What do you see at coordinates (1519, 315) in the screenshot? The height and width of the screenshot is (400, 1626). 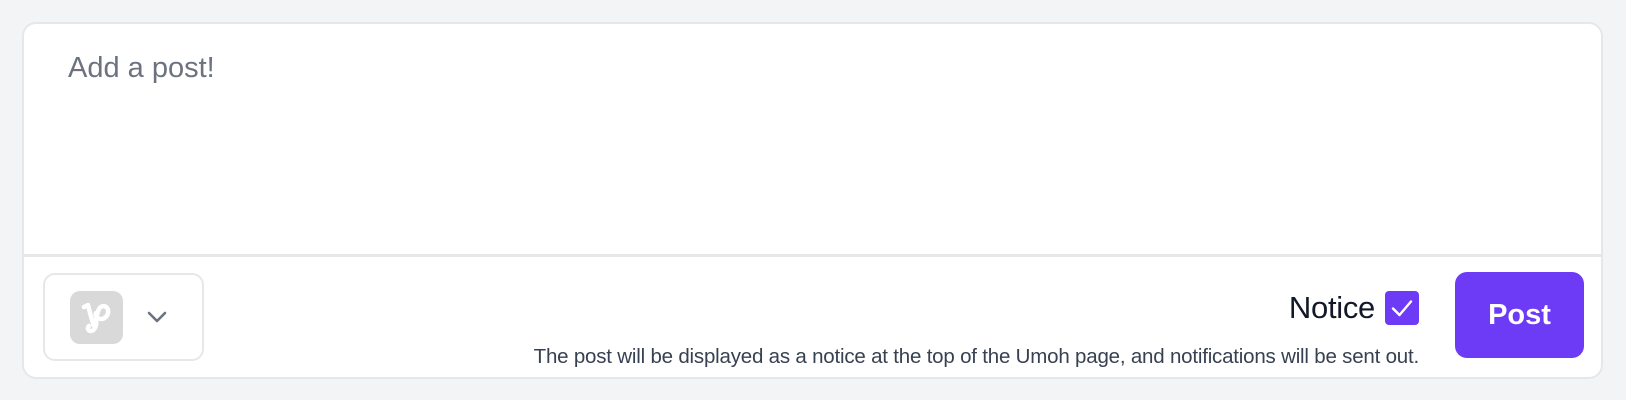 I see `post-button: Post` at bounding box center [1519, 315].